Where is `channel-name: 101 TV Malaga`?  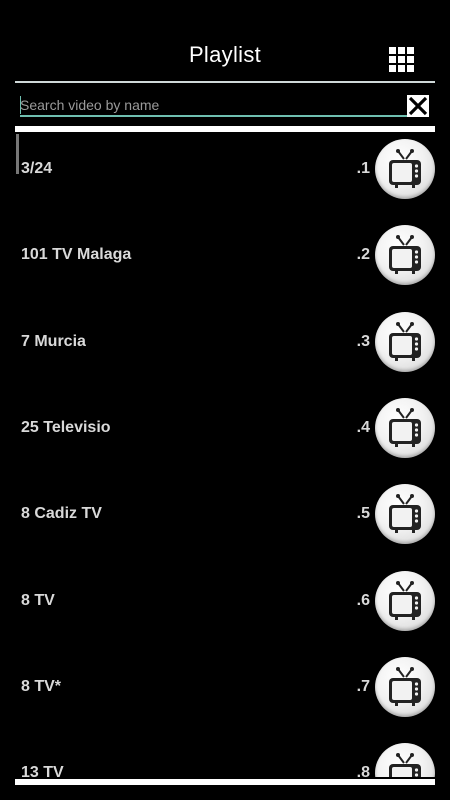
channel-name: 101 TV Malaga is located at coordinates (76, 255).